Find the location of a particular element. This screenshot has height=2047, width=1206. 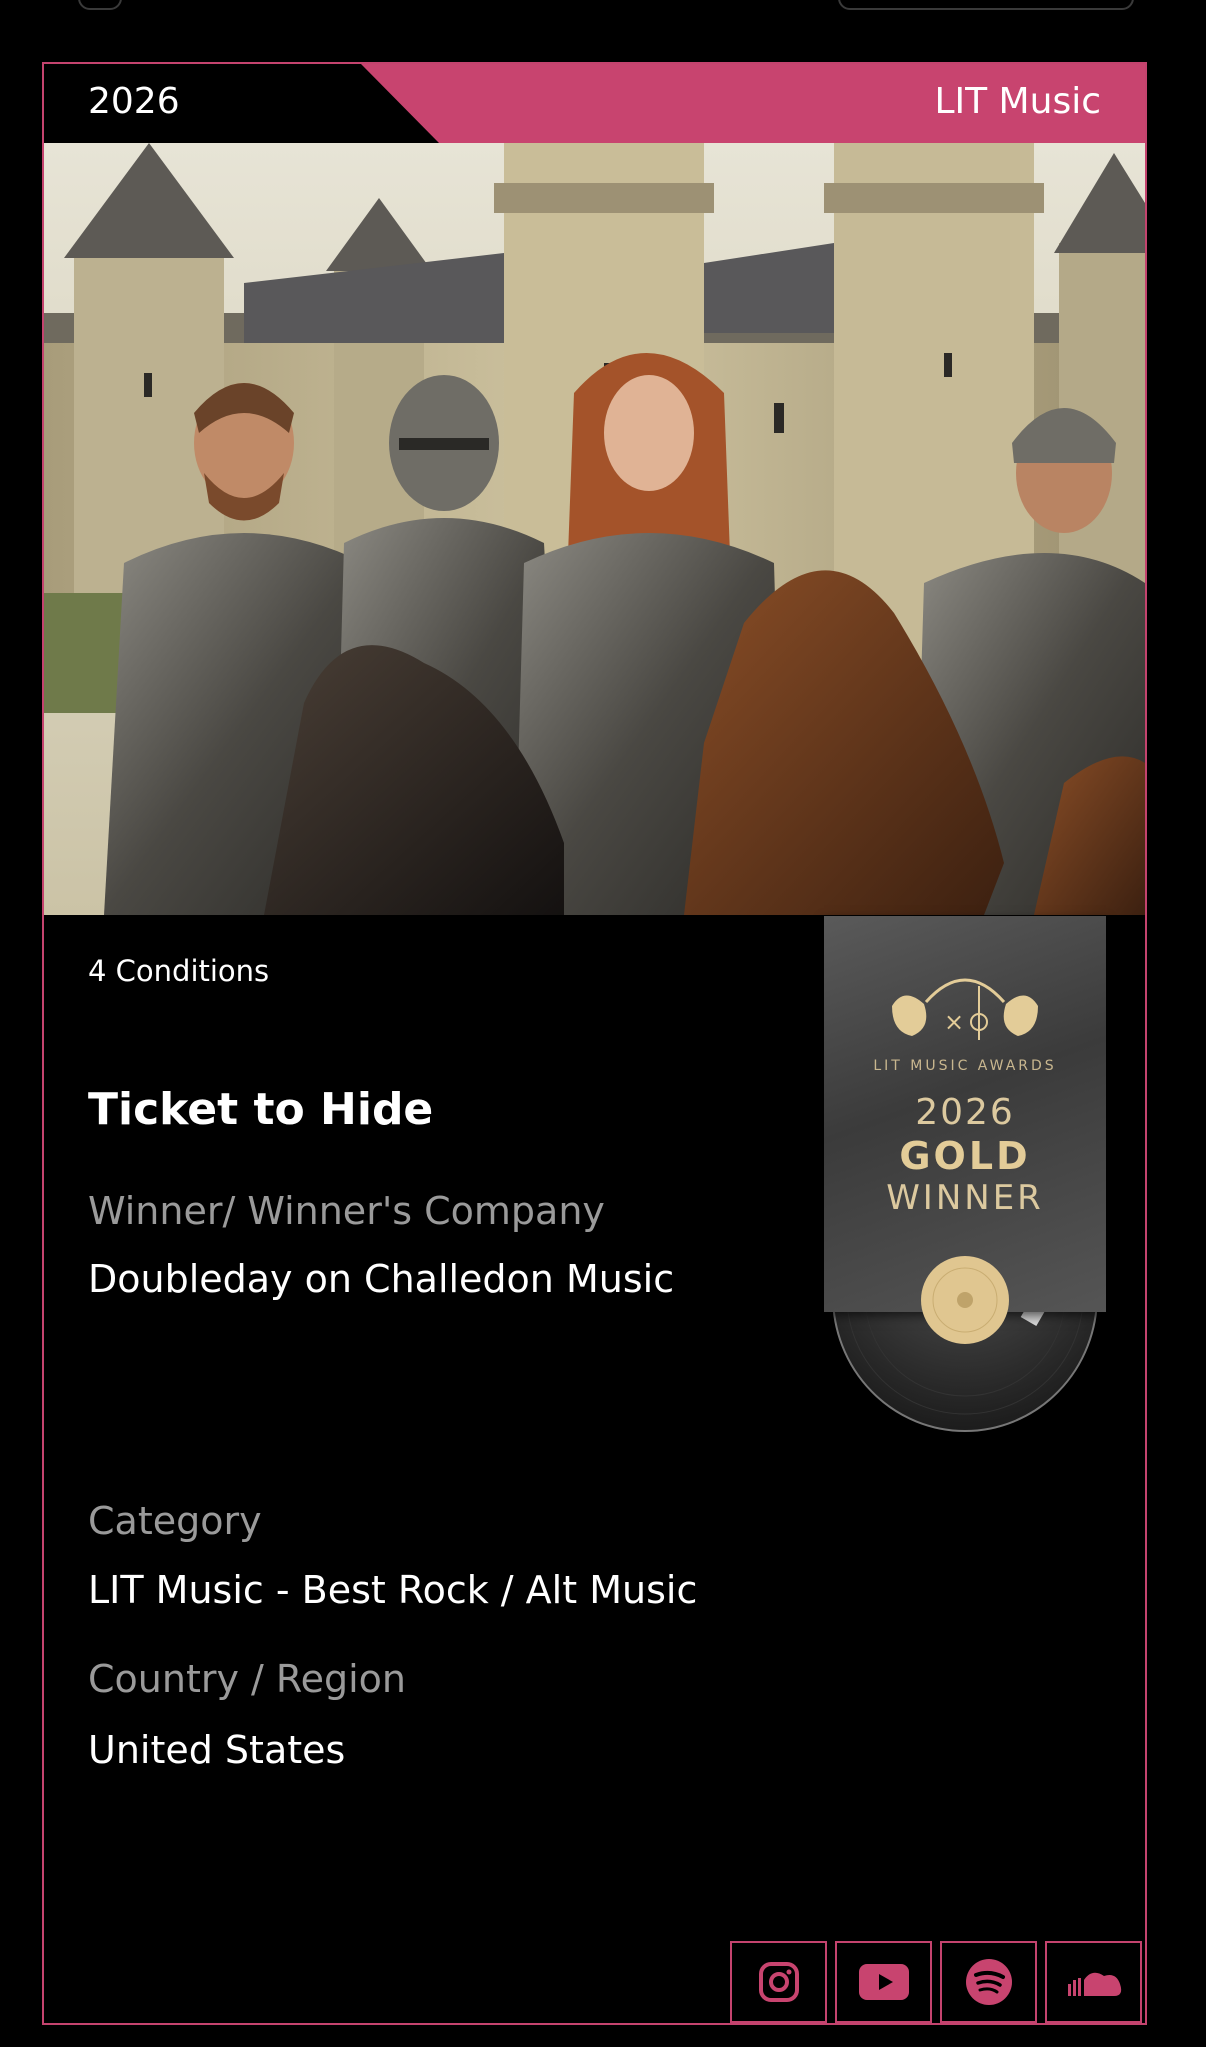

badge-org: LIT MUSIC AWARDS is located at coordinates (965, 1066).